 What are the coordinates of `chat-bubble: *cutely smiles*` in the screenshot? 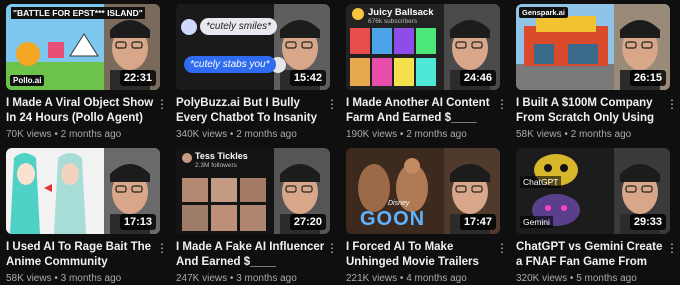 It's located at (239, 26).